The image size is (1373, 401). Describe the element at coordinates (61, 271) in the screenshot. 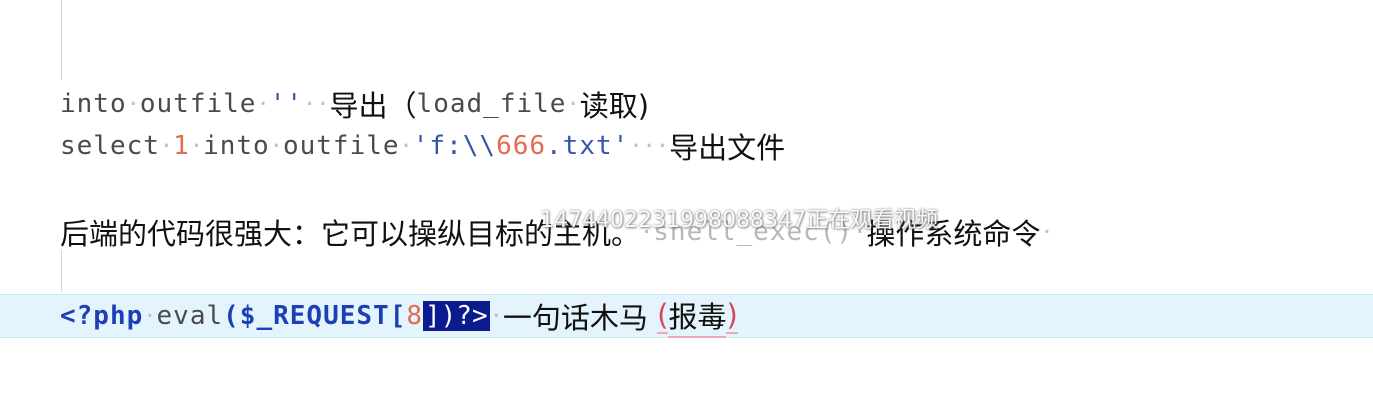

I see `gutter-line-mid` at that location.